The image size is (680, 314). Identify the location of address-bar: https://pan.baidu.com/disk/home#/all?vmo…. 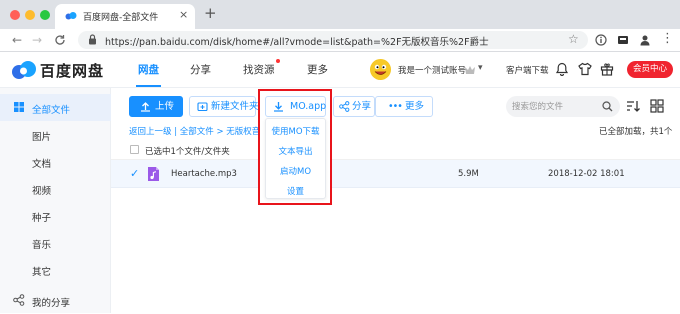
(333, 40).